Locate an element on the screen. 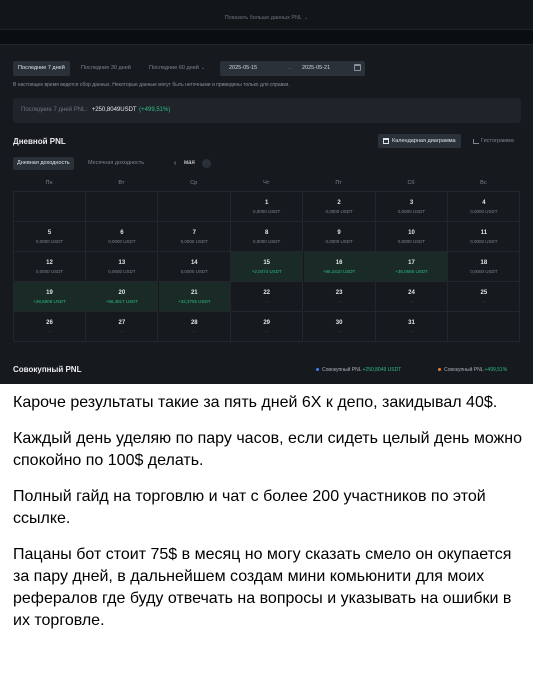 The image size is (533, 673). calendar-day-pnl: +56,4817 USDT is located at coordinates (122, 301).